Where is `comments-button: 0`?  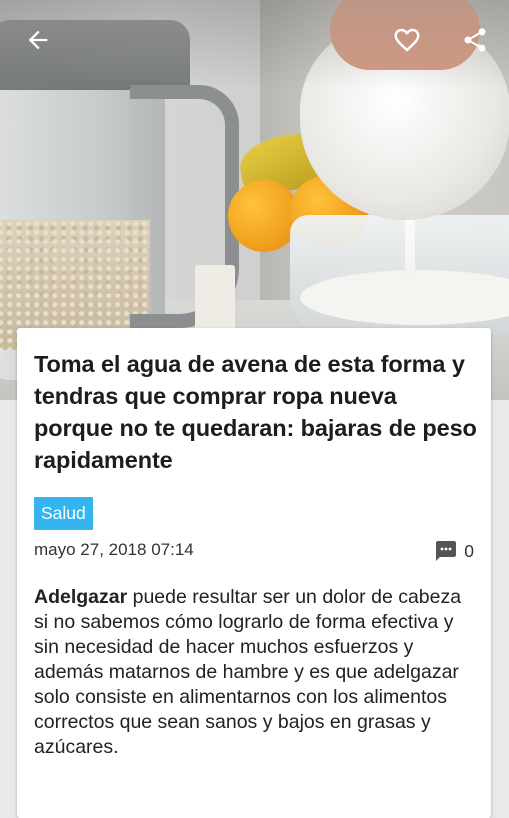 comments-button: 0 is located at coordinates (454, 551).